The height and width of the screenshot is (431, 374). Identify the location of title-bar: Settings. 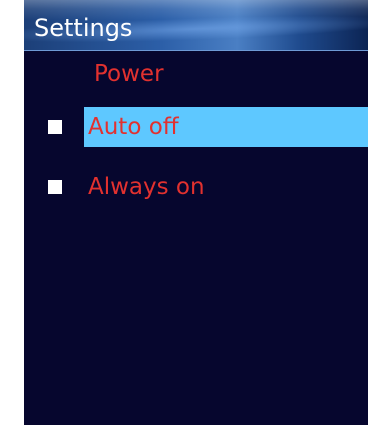
(196, 25).